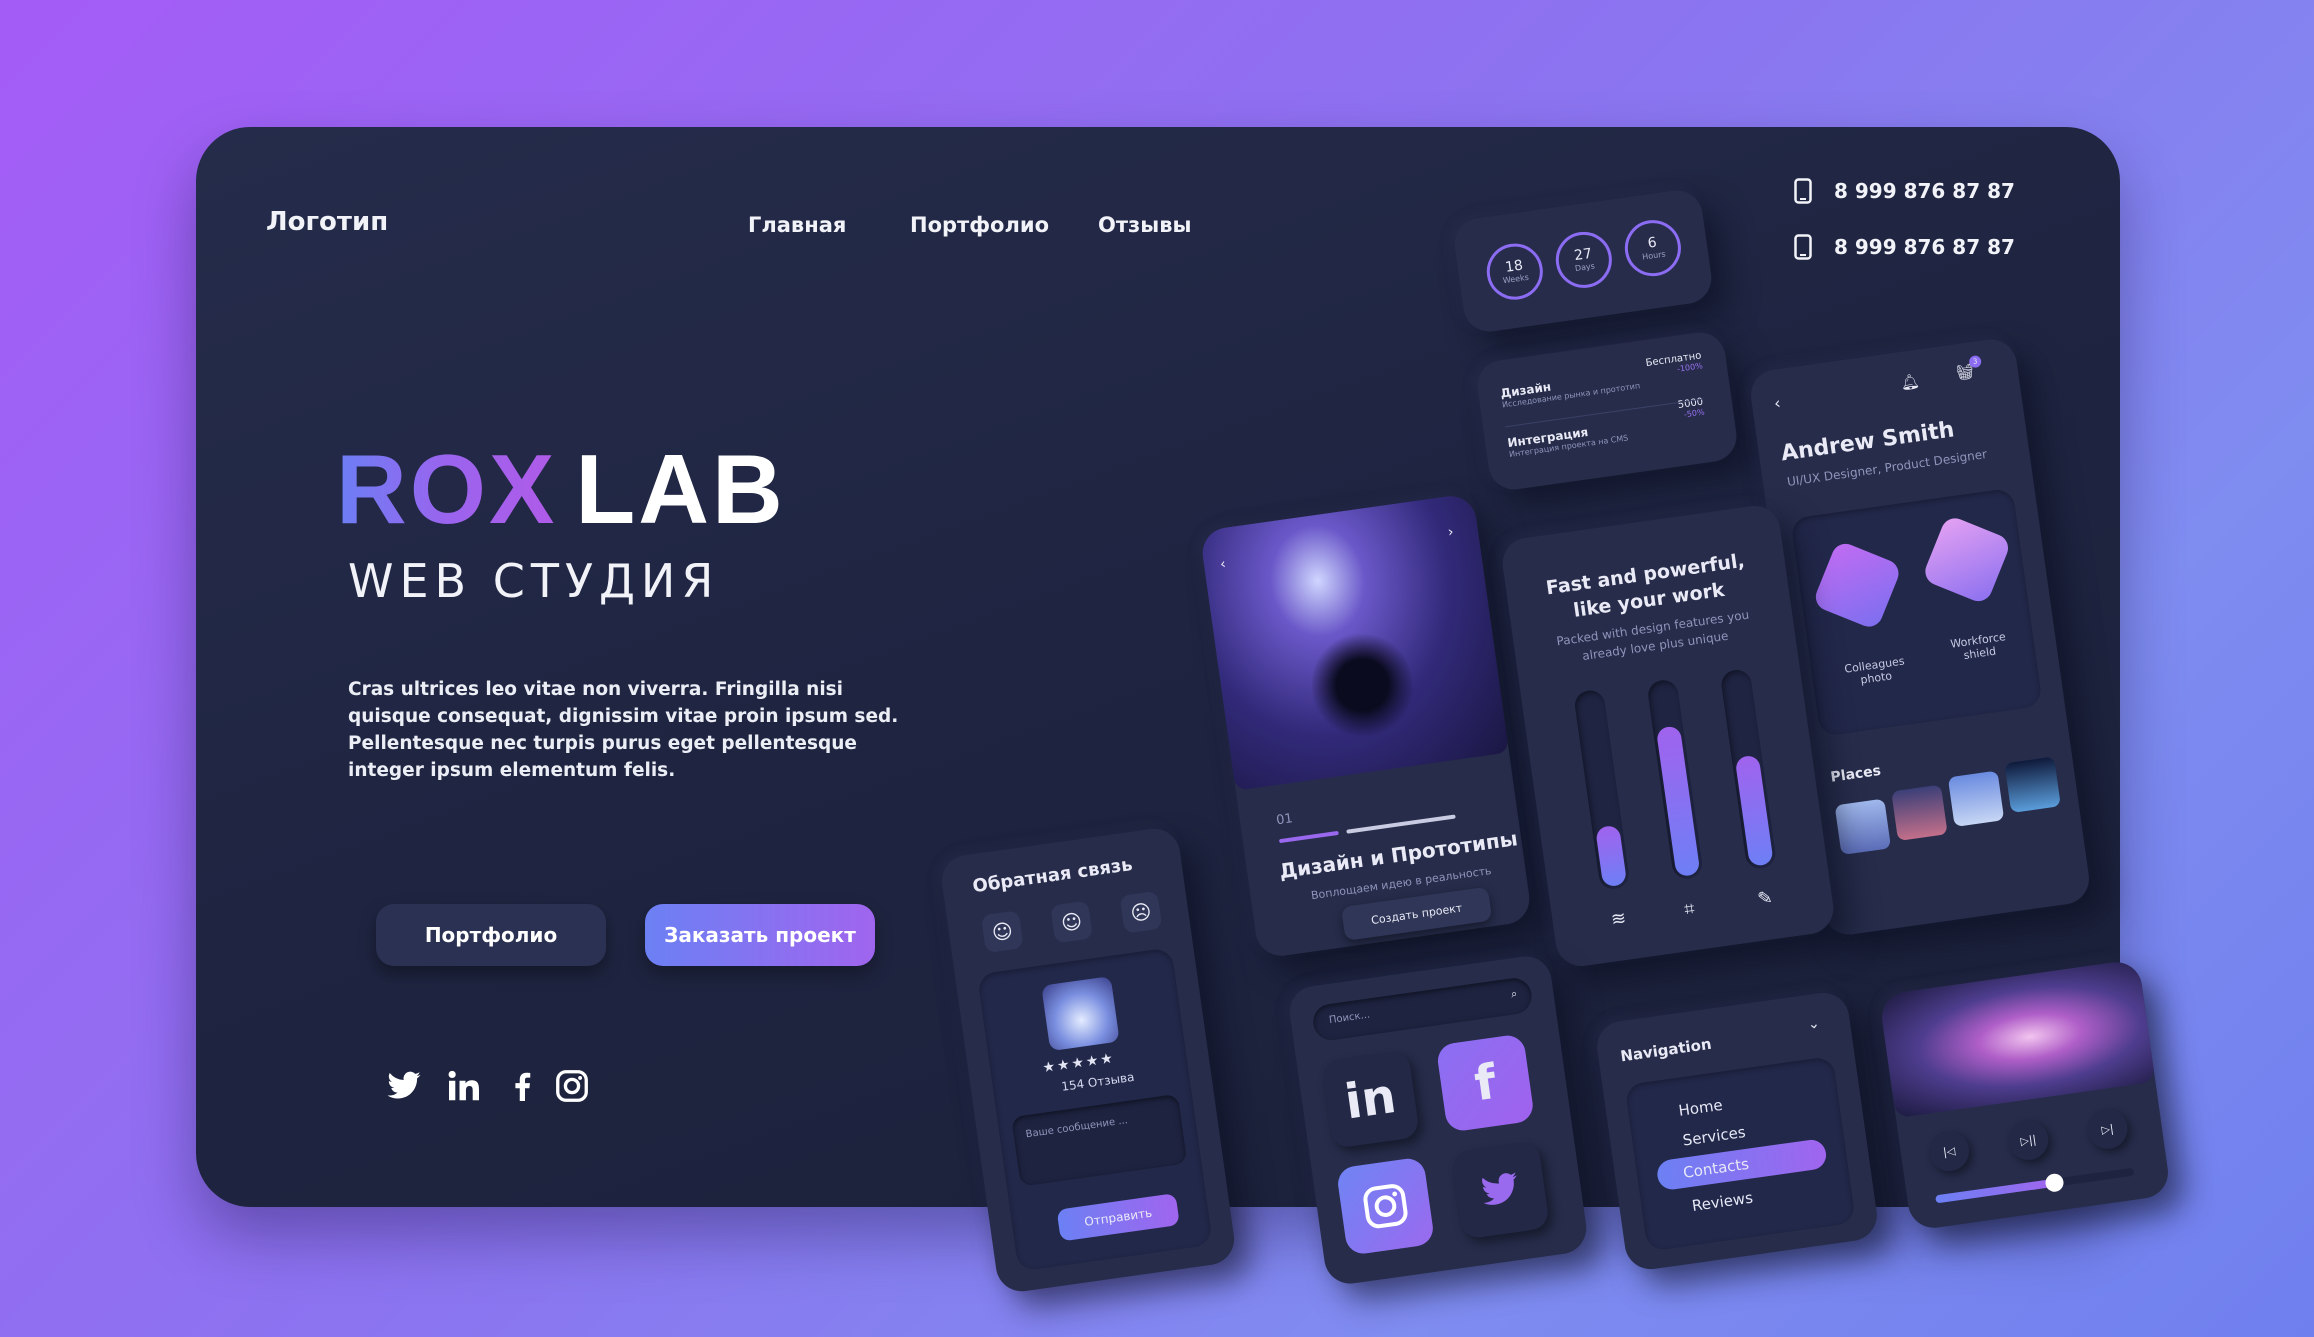 Image resolution: width=2314 pixels, height=1337 pixels. I want to click on phone-row-2: 8 999 876 87 87, so click(1904, 247).